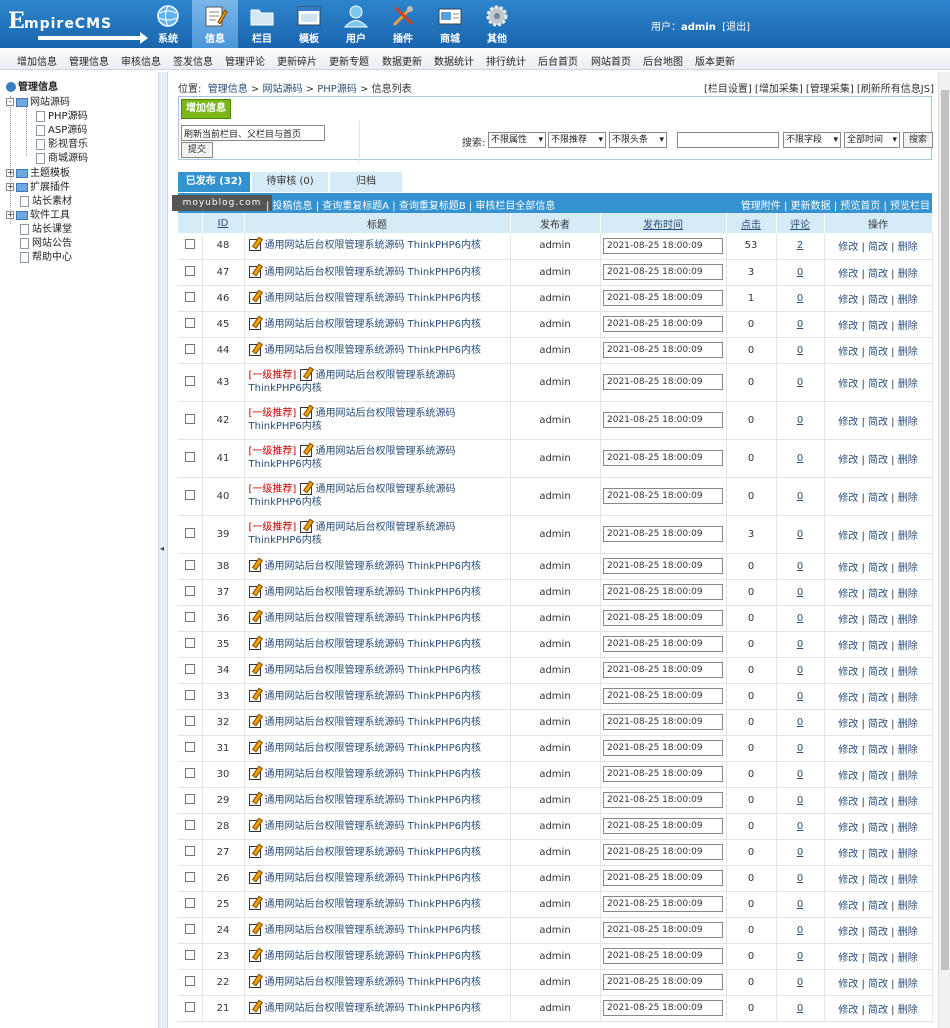  What do you see at coordinates (349, 60) in the screenshot?
I see `submenu-item: 更新专题` at bounding box center [349, 60].